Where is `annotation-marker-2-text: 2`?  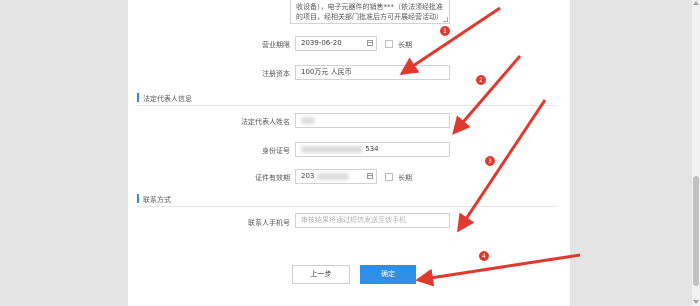
annotation-marker-2-text: 2 is located at coordinates (481, 80).